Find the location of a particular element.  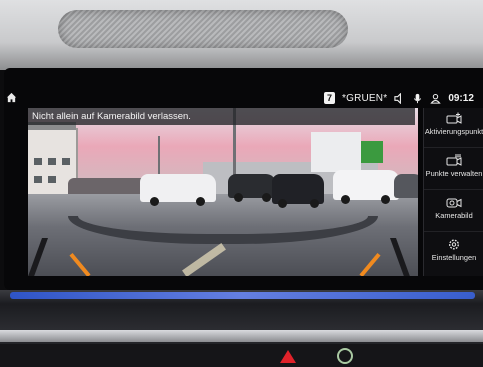

radio-station-text: *GRUEN* is located at coordinates (365, 98).